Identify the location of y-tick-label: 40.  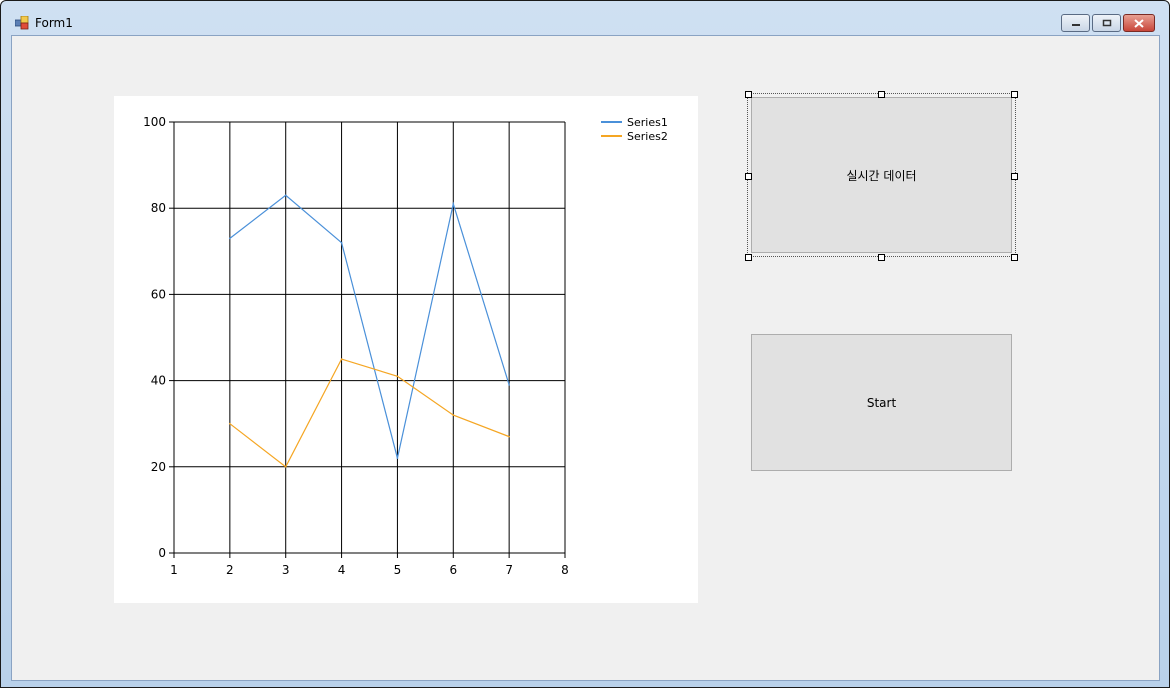
(158, 381).